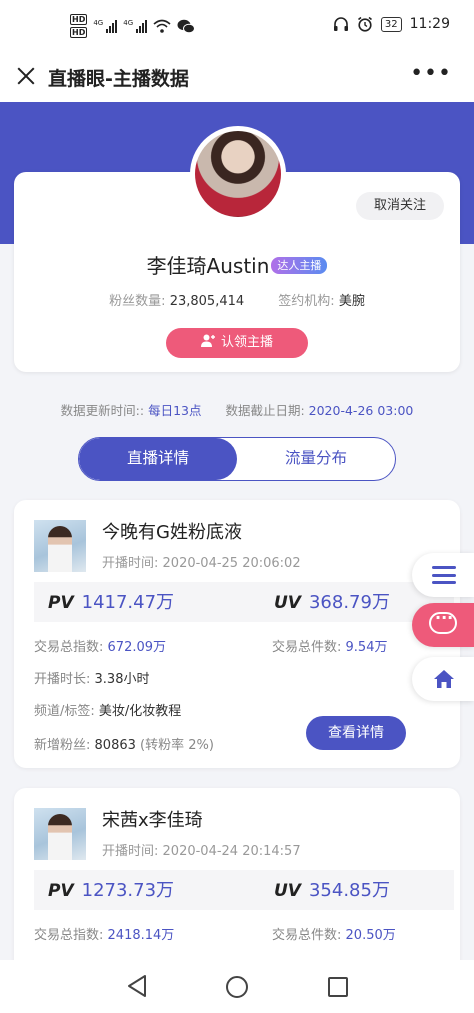  I want to click on home-icon, so click(444, 679).